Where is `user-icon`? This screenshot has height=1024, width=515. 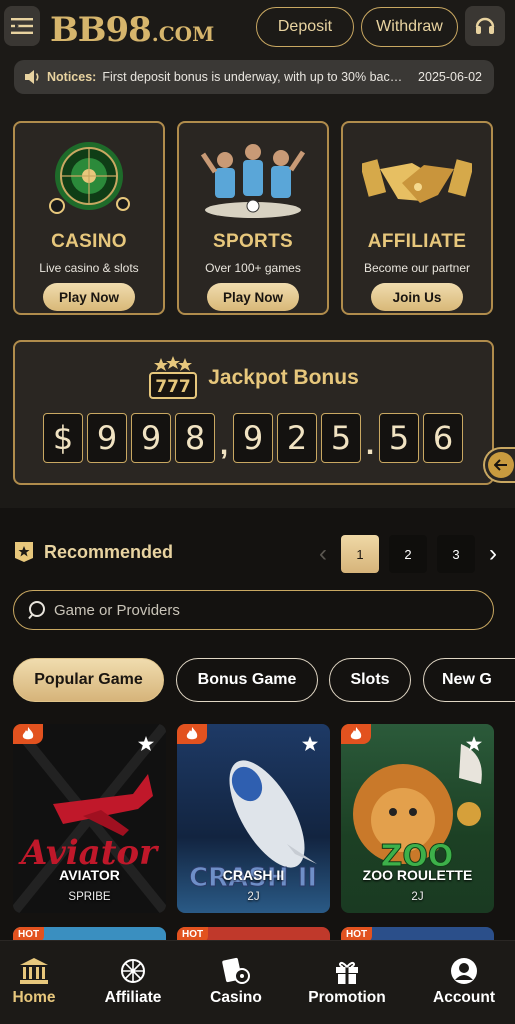 user-icon is located at coordinates (464, 971).